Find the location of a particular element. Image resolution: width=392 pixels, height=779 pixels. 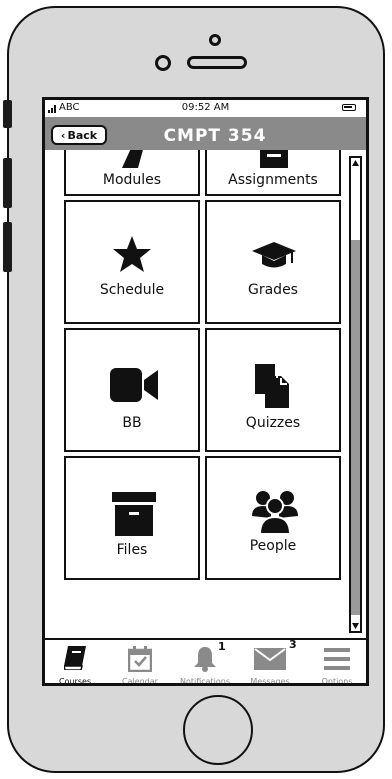

tab-label: Messages is located at coordinates (270, 681).